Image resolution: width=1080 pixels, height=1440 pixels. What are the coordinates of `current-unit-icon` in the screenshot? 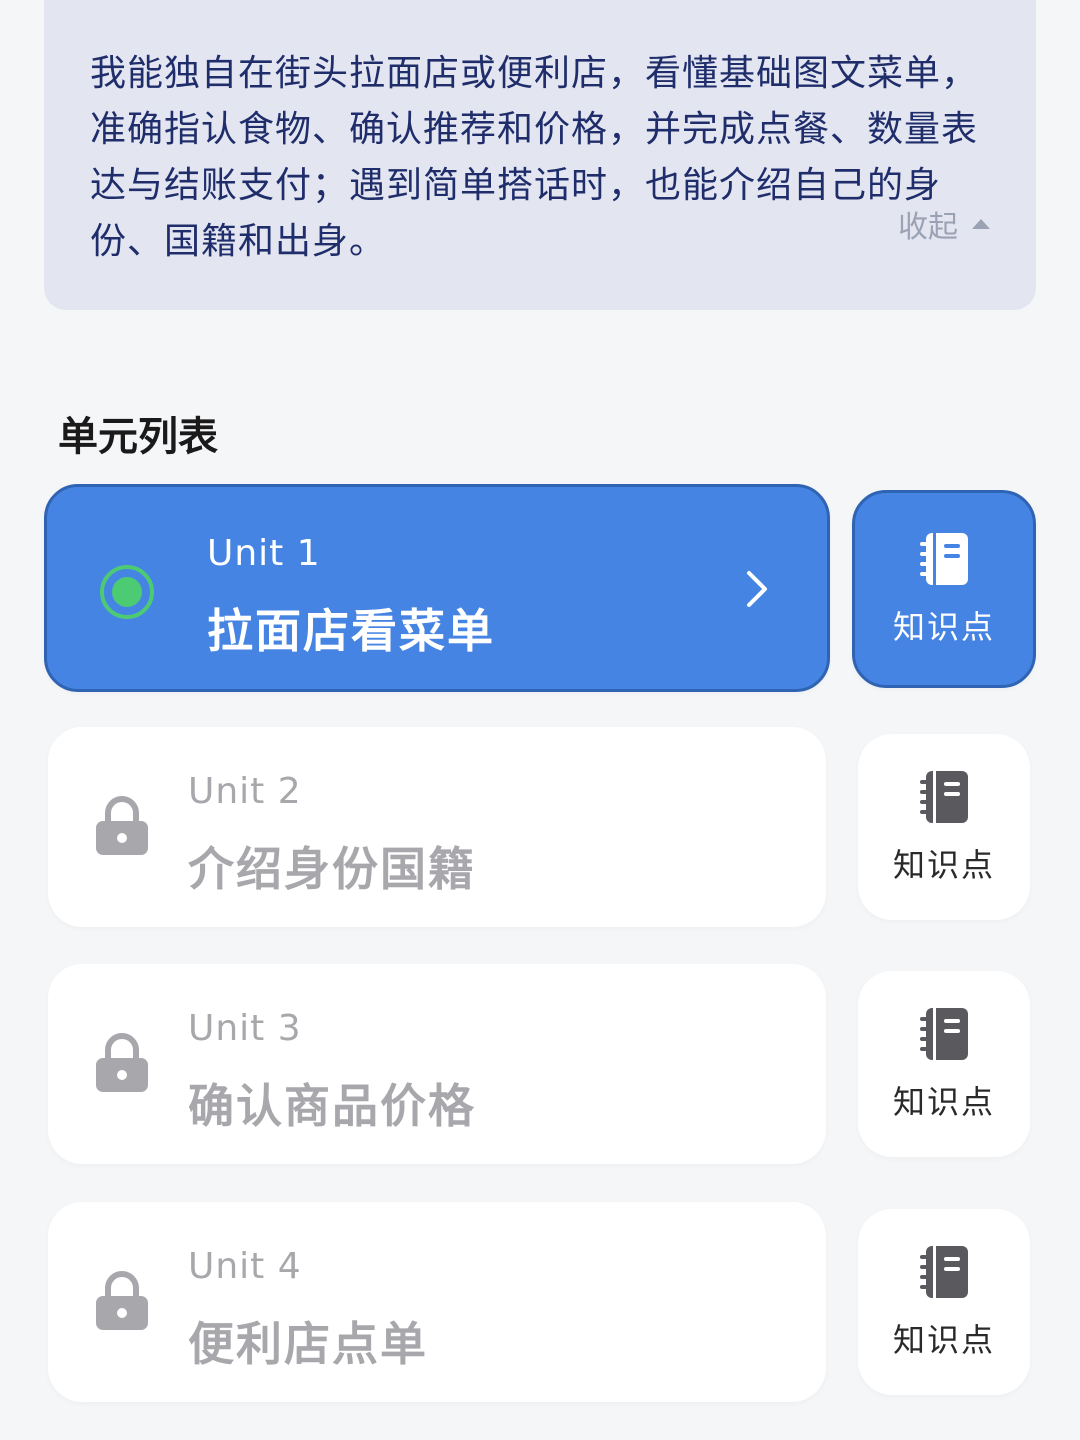 It's located at (127, 592).